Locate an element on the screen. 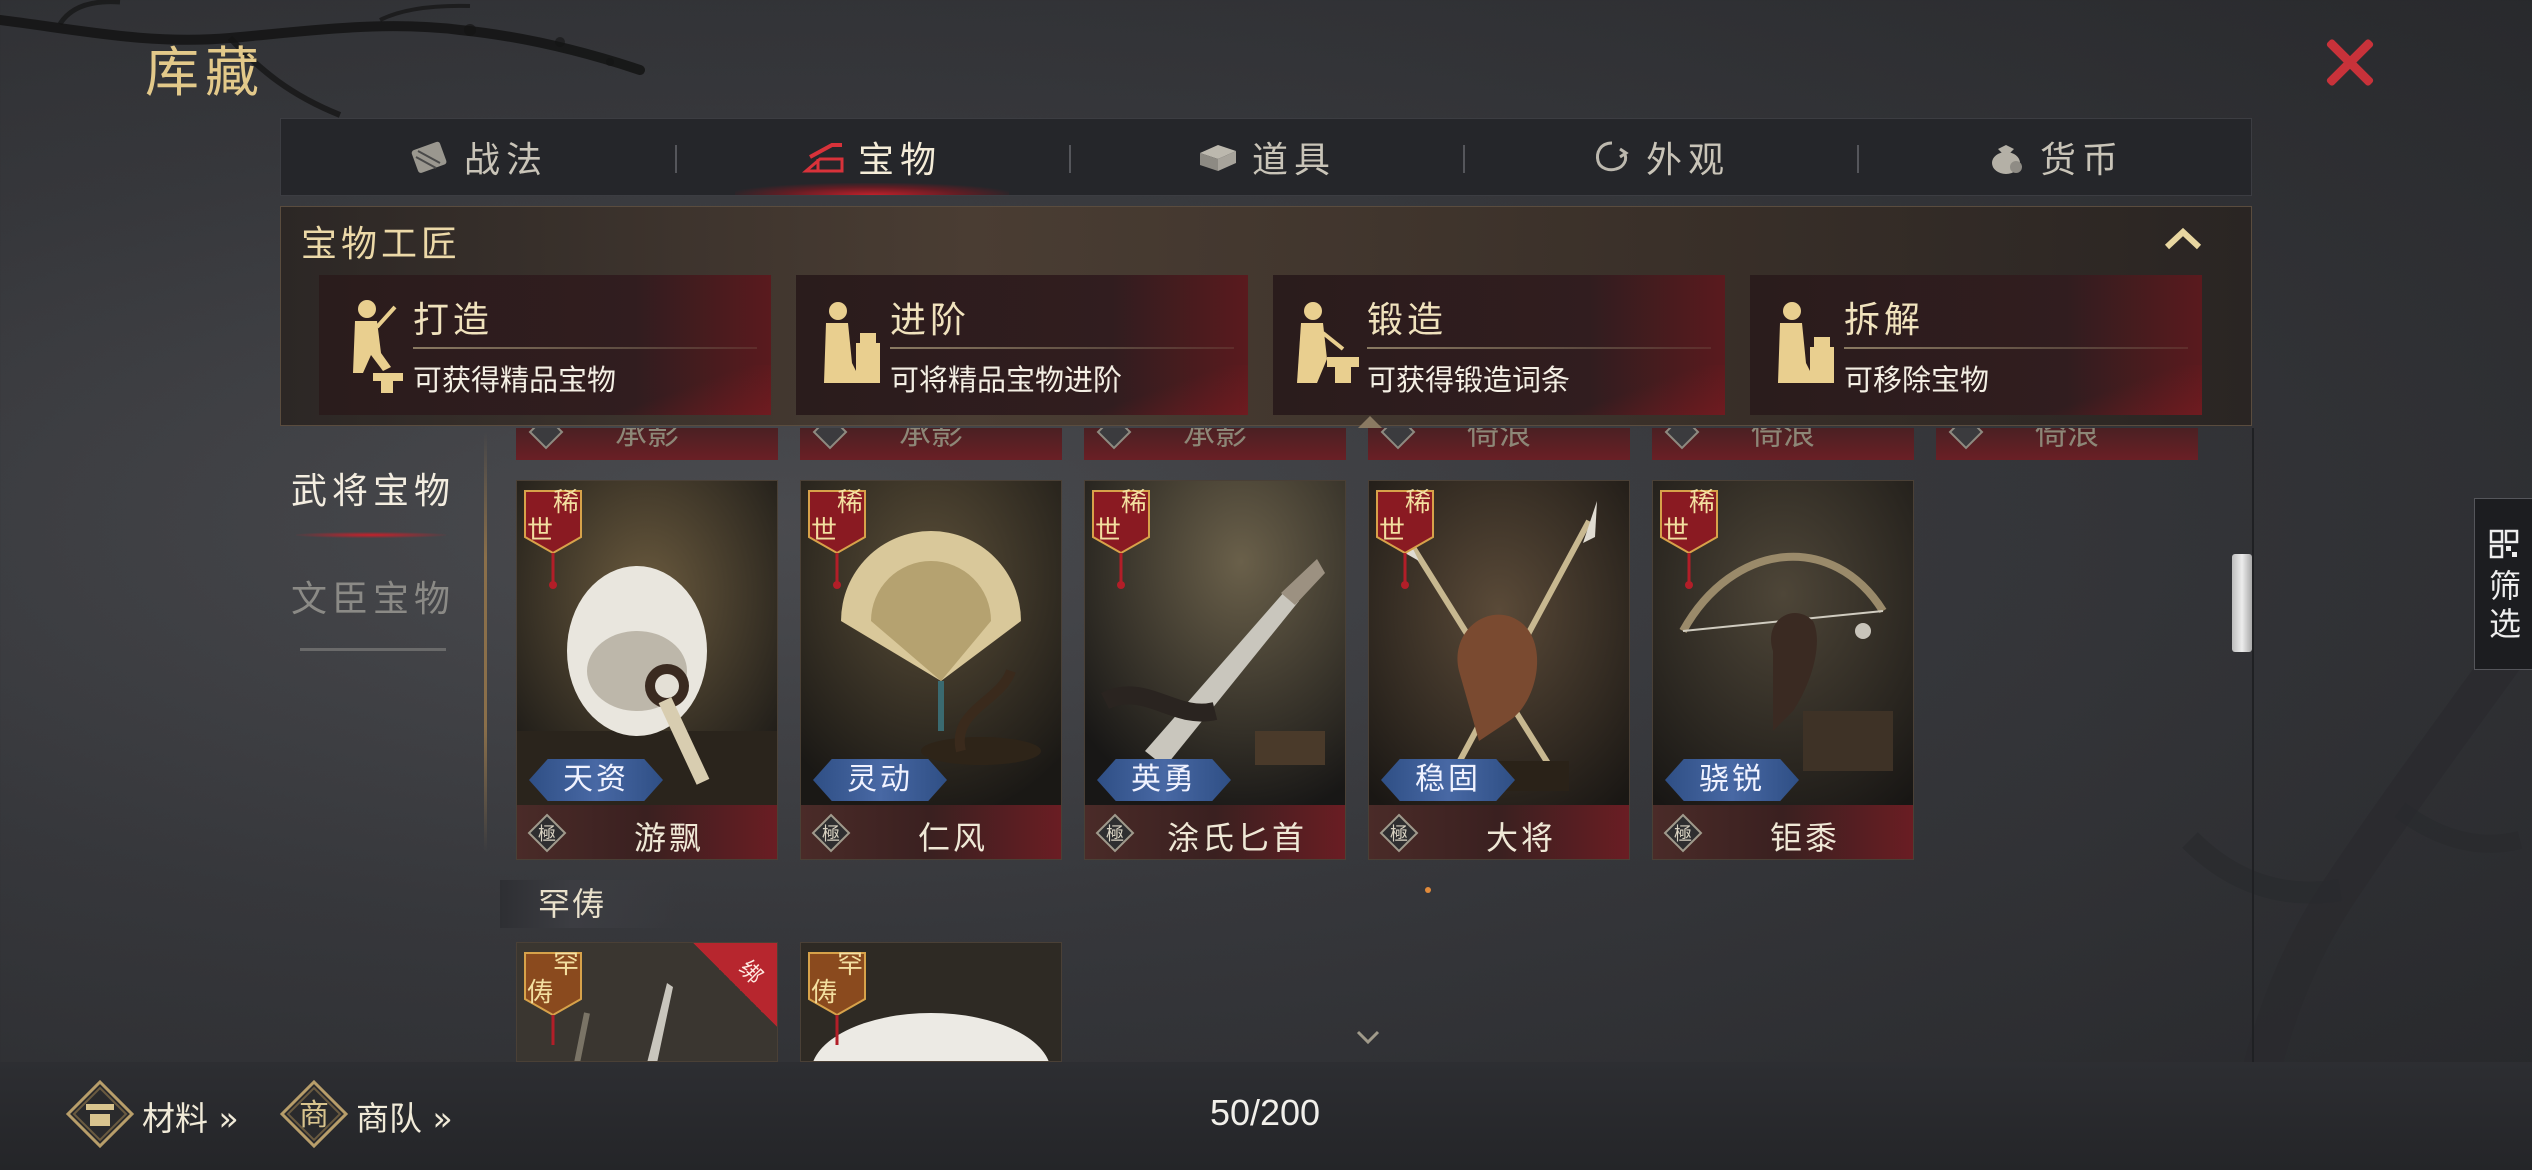 Image resolution: width=2532 pixels, height=1170 pixels. craft-action-desc: 可将精品宝物进阶 is located at coordinates (1006, 380).